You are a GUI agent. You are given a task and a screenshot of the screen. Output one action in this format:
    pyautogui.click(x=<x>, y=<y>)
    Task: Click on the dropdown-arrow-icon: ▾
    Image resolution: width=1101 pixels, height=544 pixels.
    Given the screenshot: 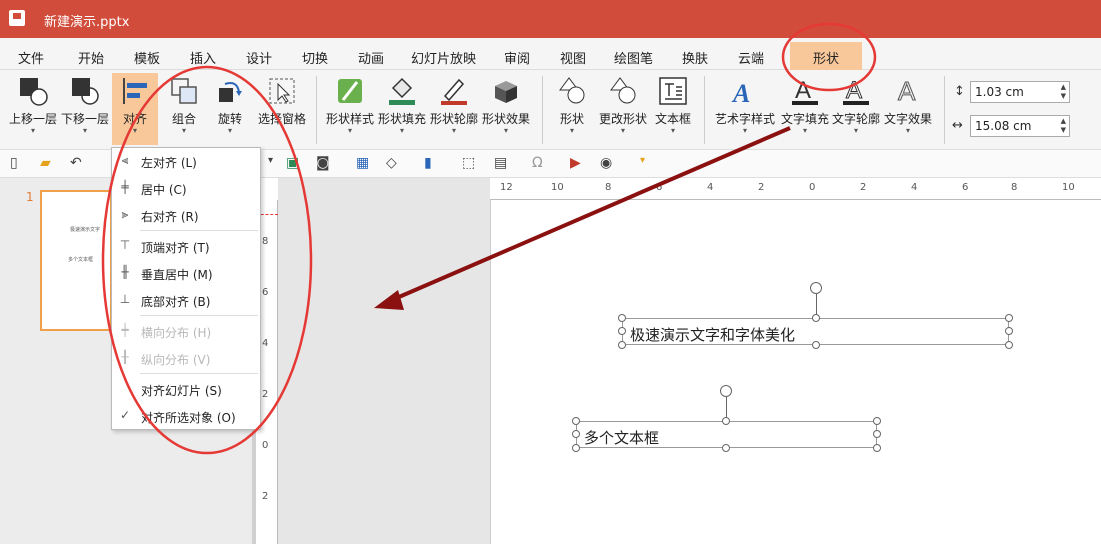 What is the action you would take?
    pyautogui.click(x=270, y=160)
    